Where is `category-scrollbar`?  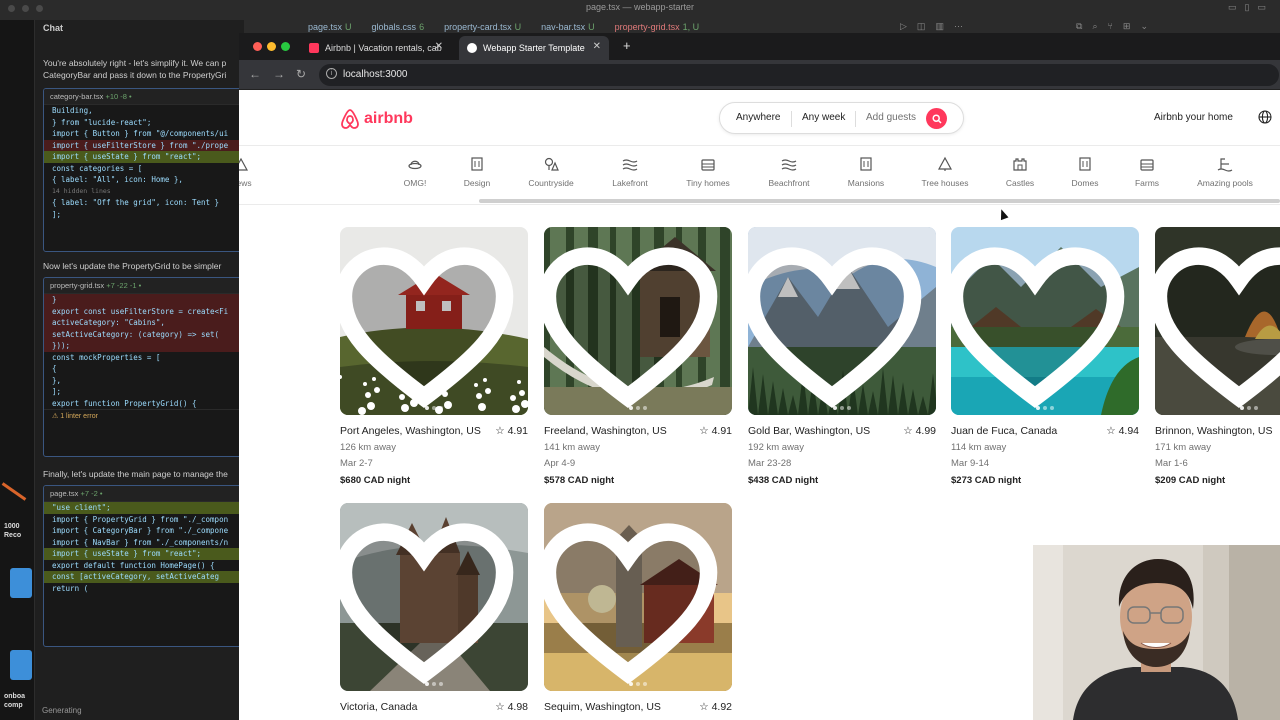 category-scrollbar is located at coordinates (879, 201).